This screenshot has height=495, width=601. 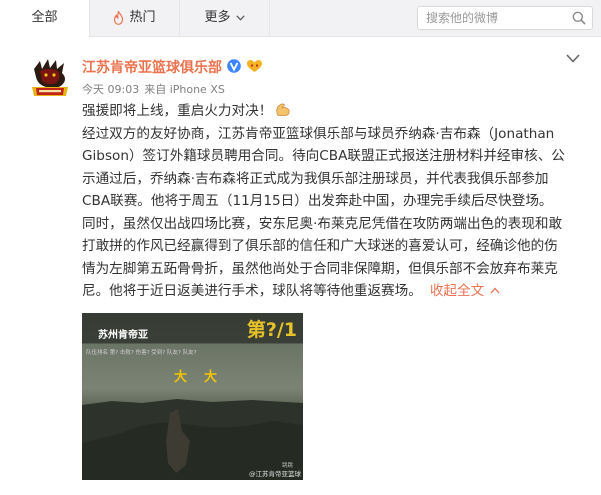 I want to click on content-line: 尼。他将于近日返美进行手术，球队将等待他重返赛场。 收起全文, so click(x=334, y=291).